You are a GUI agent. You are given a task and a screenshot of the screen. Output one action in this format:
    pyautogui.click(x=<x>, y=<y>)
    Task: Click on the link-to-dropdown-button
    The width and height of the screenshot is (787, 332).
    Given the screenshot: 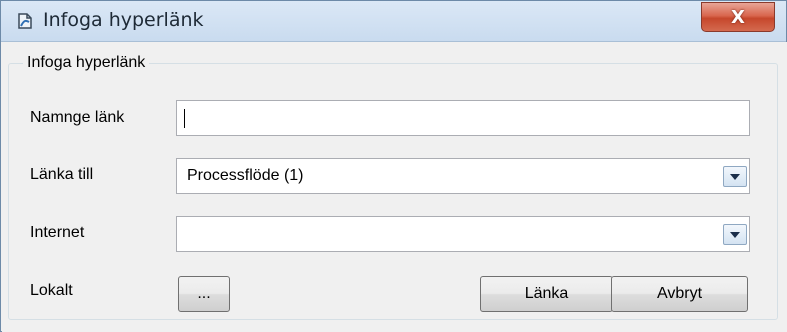 What is the action you would take?
    pyautogui.click(x=735, y=176)
    